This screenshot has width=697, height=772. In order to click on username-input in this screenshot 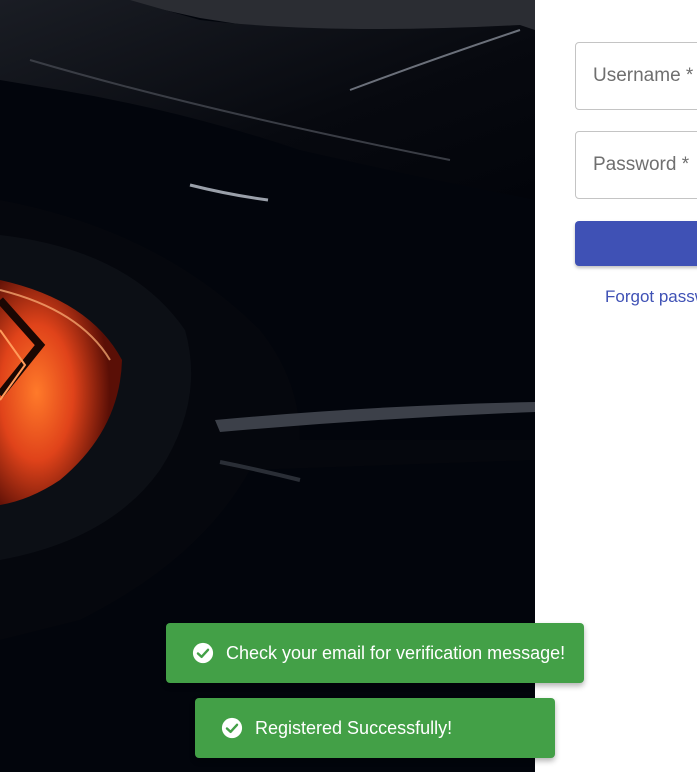, I will do `click(636, 76)`.